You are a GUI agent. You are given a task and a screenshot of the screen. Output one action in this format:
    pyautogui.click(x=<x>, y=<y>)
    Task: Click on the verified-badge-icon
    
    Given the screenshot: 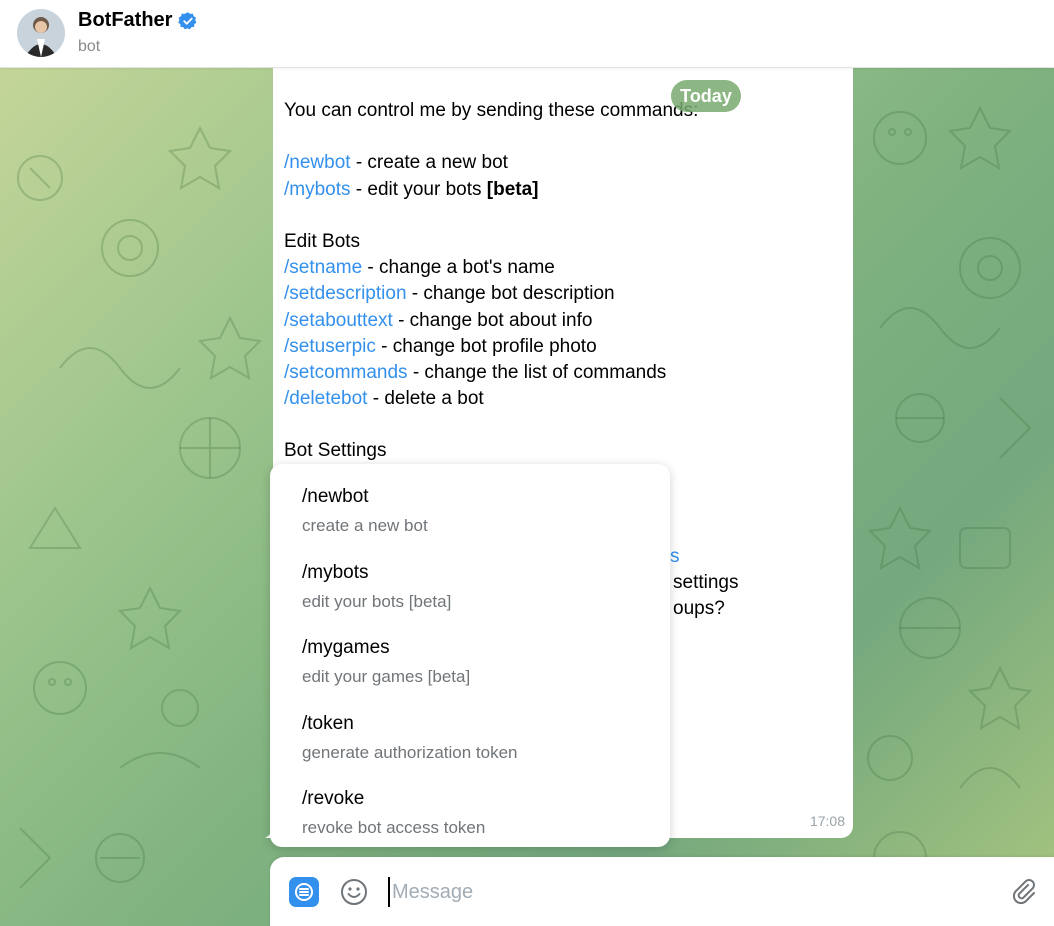 What is the action you would take?
    pyautogui.click(x=187, y=20)
    